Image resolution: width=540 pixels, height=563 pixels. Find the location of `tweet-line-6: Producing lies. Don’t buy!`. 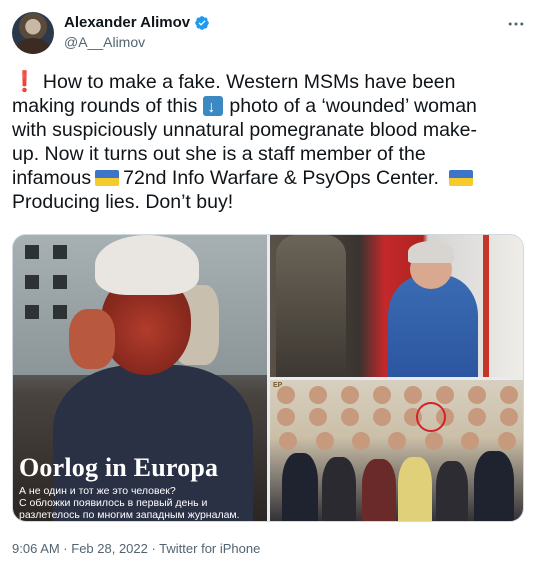

tweet-line-6: Producing lies. Don’t buy! is located at coordinates (270, 202).